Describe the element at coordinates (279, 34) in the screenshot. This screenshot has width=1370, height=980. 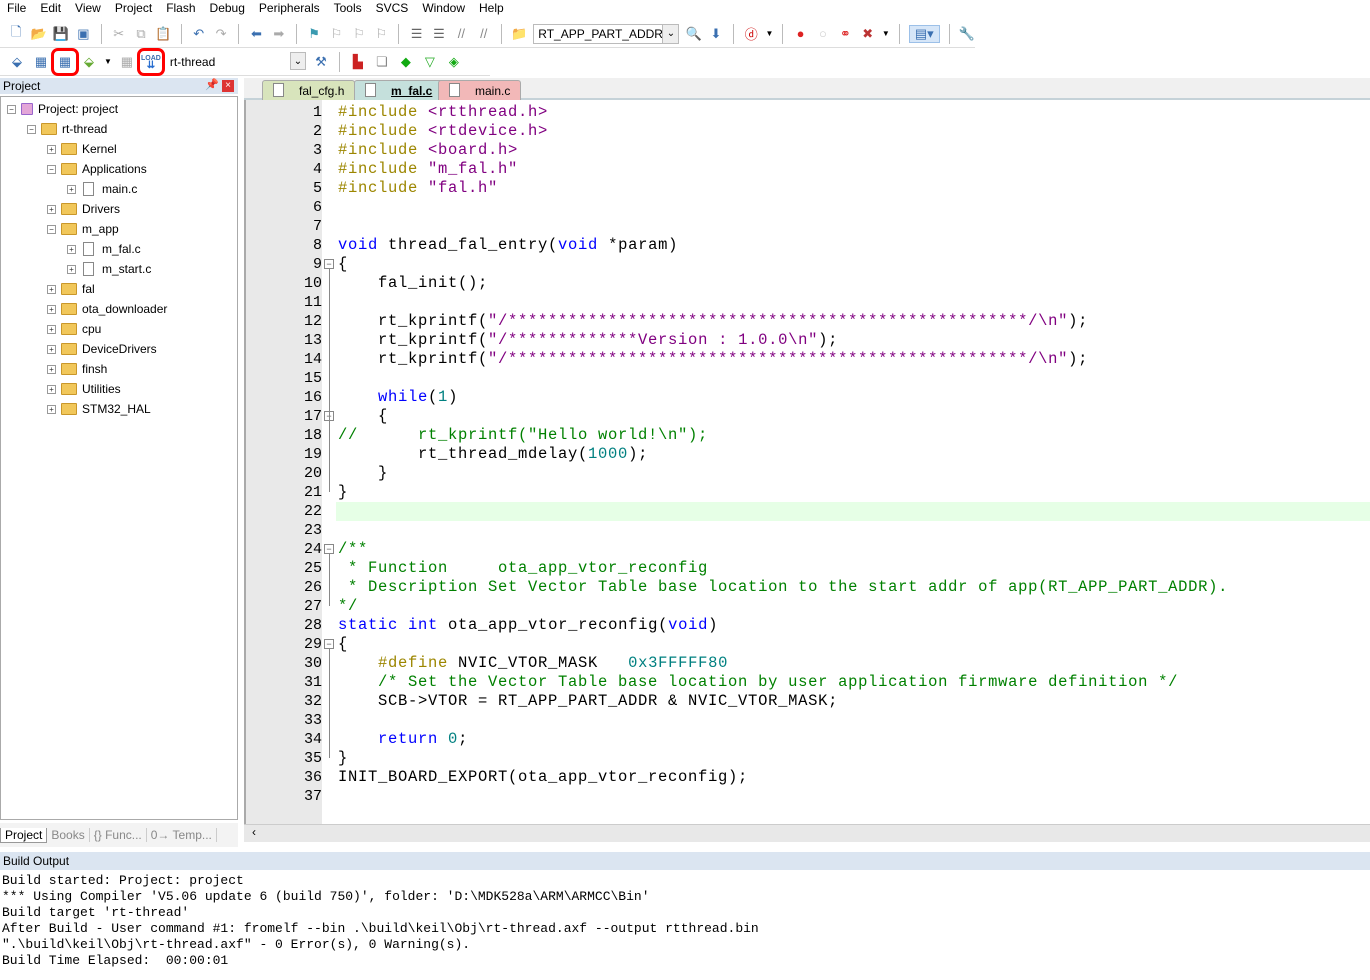
I see `nav-forward-icon: ➡` at that location.